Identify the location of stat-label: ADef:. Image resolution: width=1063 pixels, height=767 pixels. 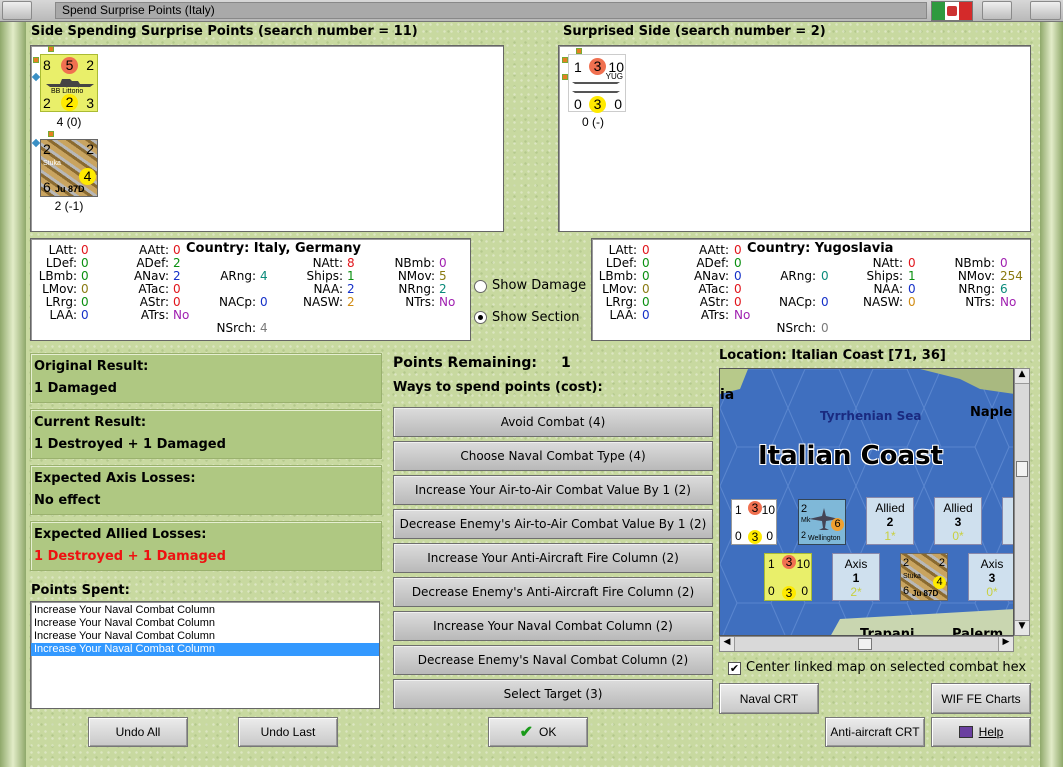
(152, 263).